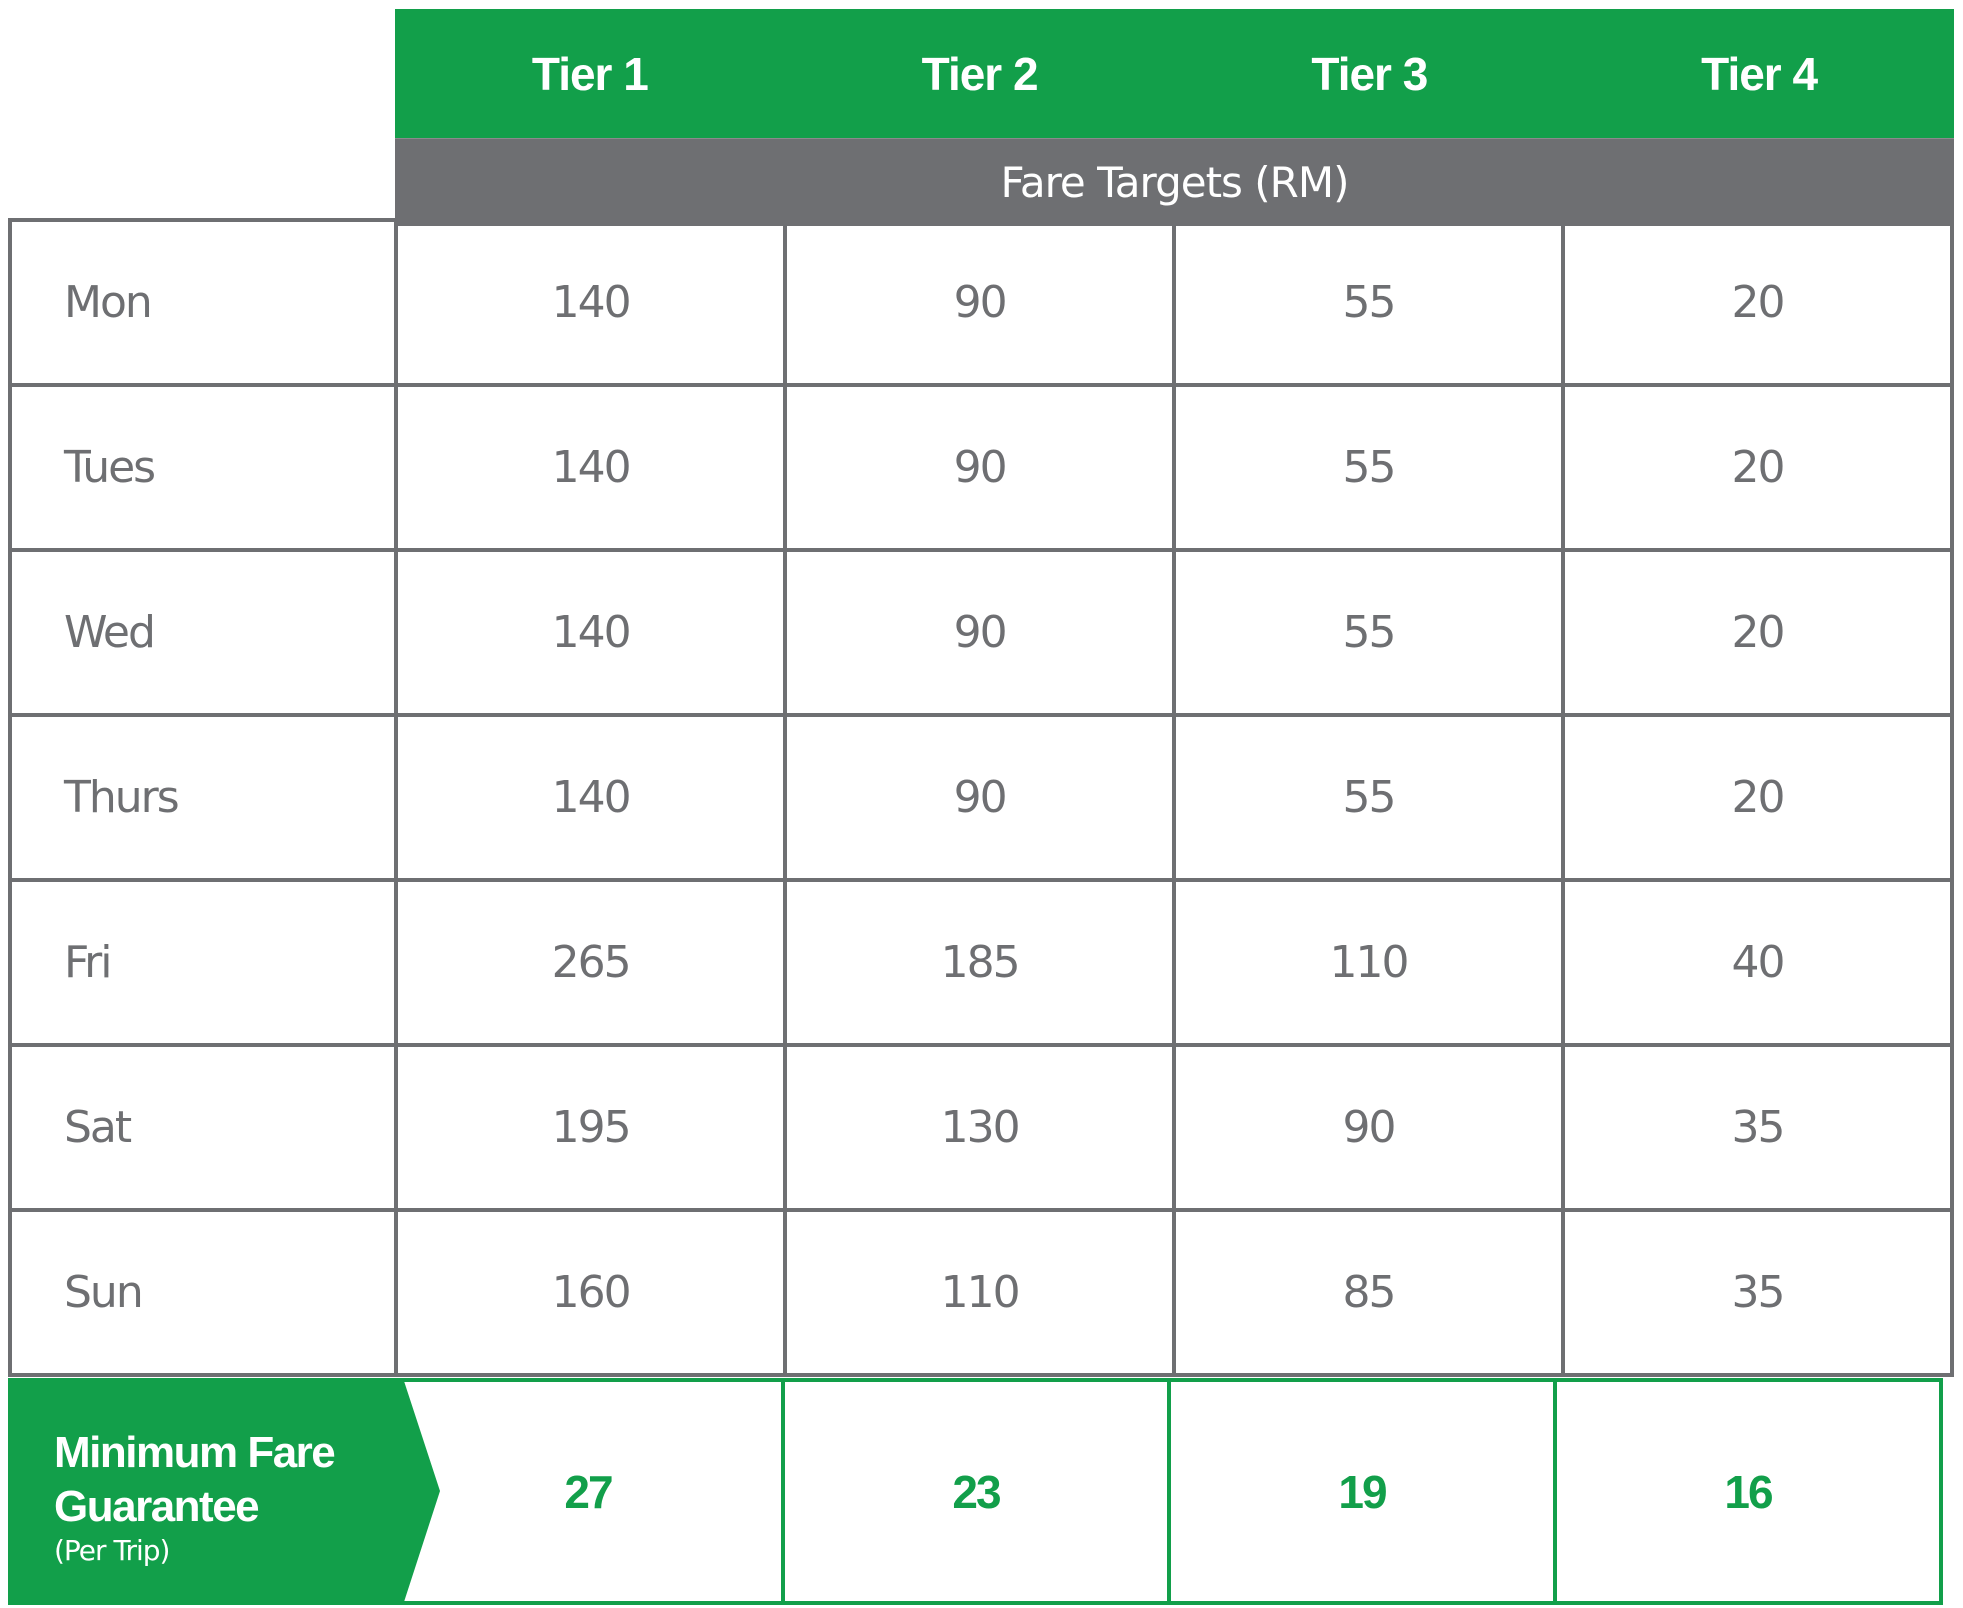  Describe the element at coordinates (590, 73) in the screenshot. I see `tier-header-1: Tier 1` at that location.